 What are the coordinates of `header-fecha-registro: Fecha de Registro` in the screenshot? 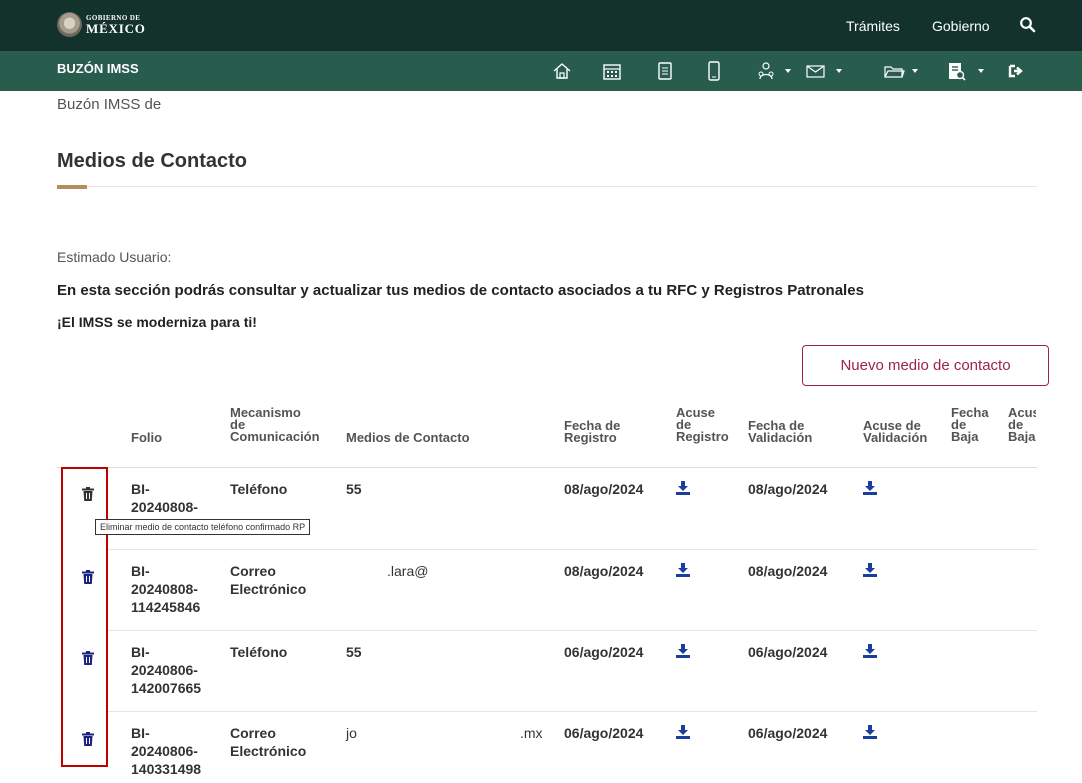 It's located at (592, 431).